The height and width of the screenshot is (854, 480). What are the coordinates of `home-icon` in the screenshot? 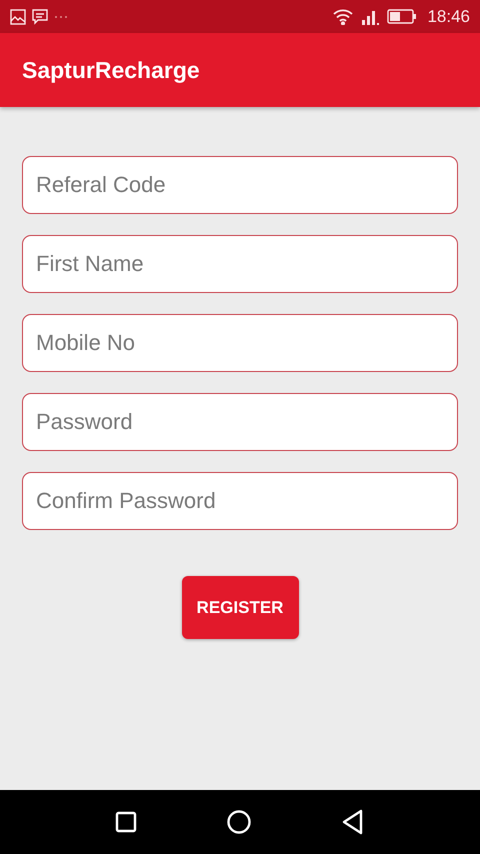 It's located at (239, 822).